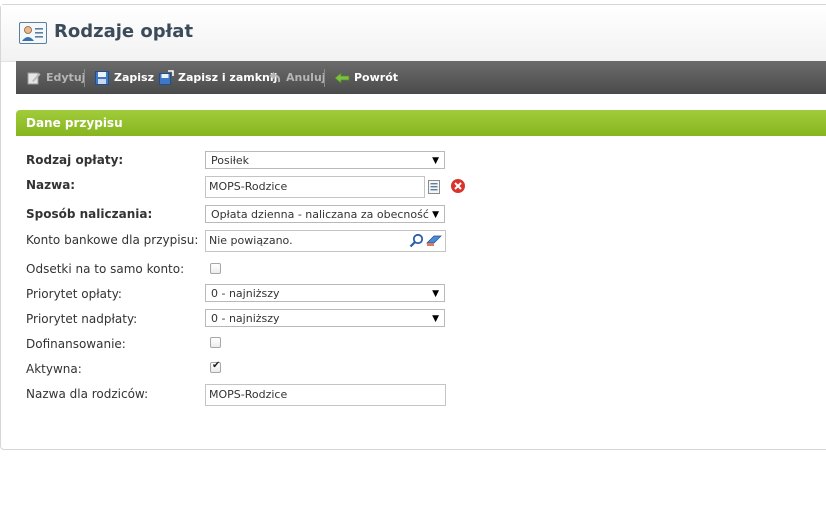  Describe the element at coordinates (245, 318) in the screenshot. I see `overpayment-priority-value: 0 - najniższy` at that location.